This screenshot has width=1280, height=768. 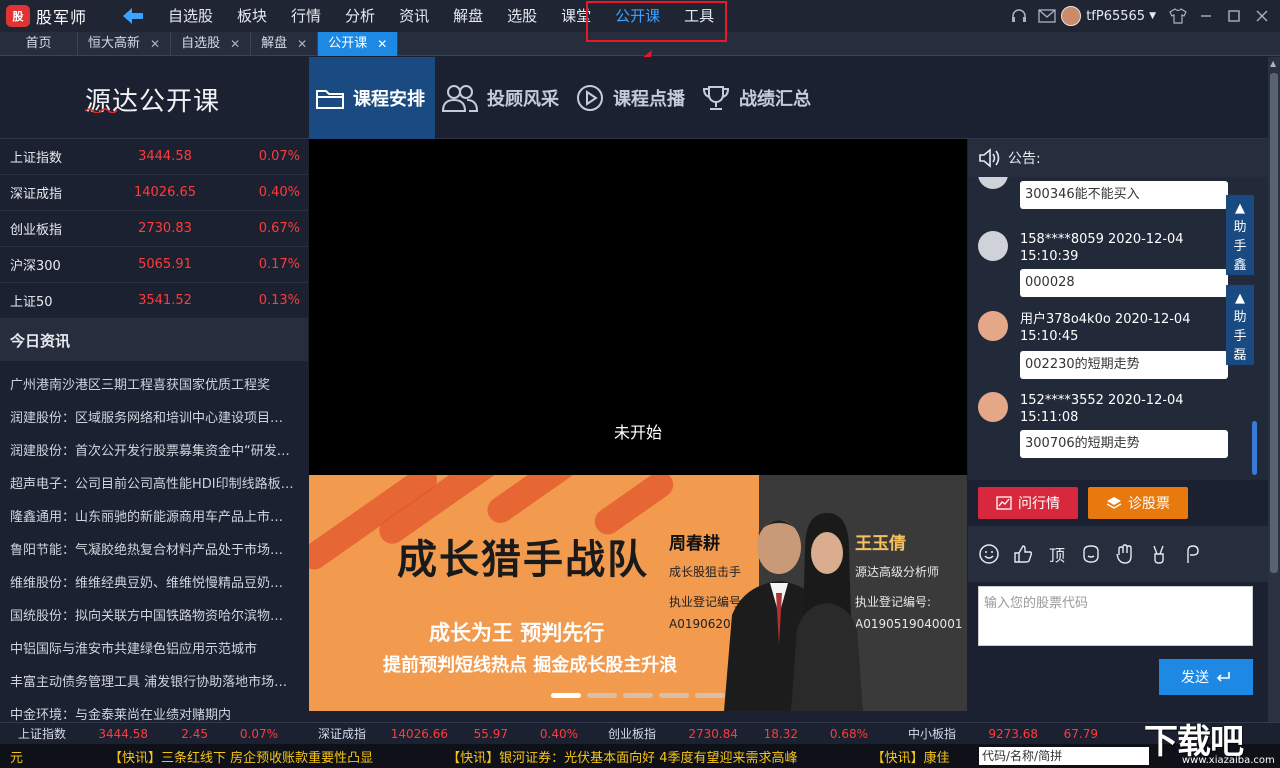 I want to click on index-change-pct: 0.07%, so click(x=279, y=156).